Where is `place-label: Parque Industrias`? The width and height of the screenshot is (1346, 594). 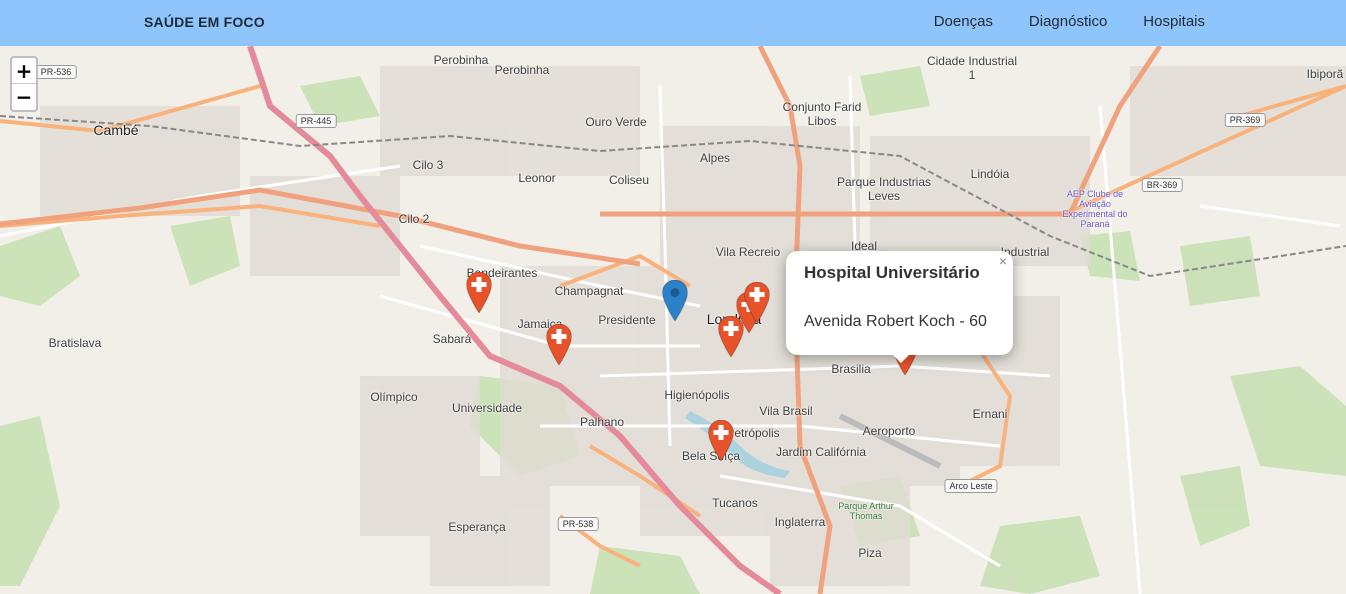
place-label: Parque Industrias is located at coordinates (884, 182).